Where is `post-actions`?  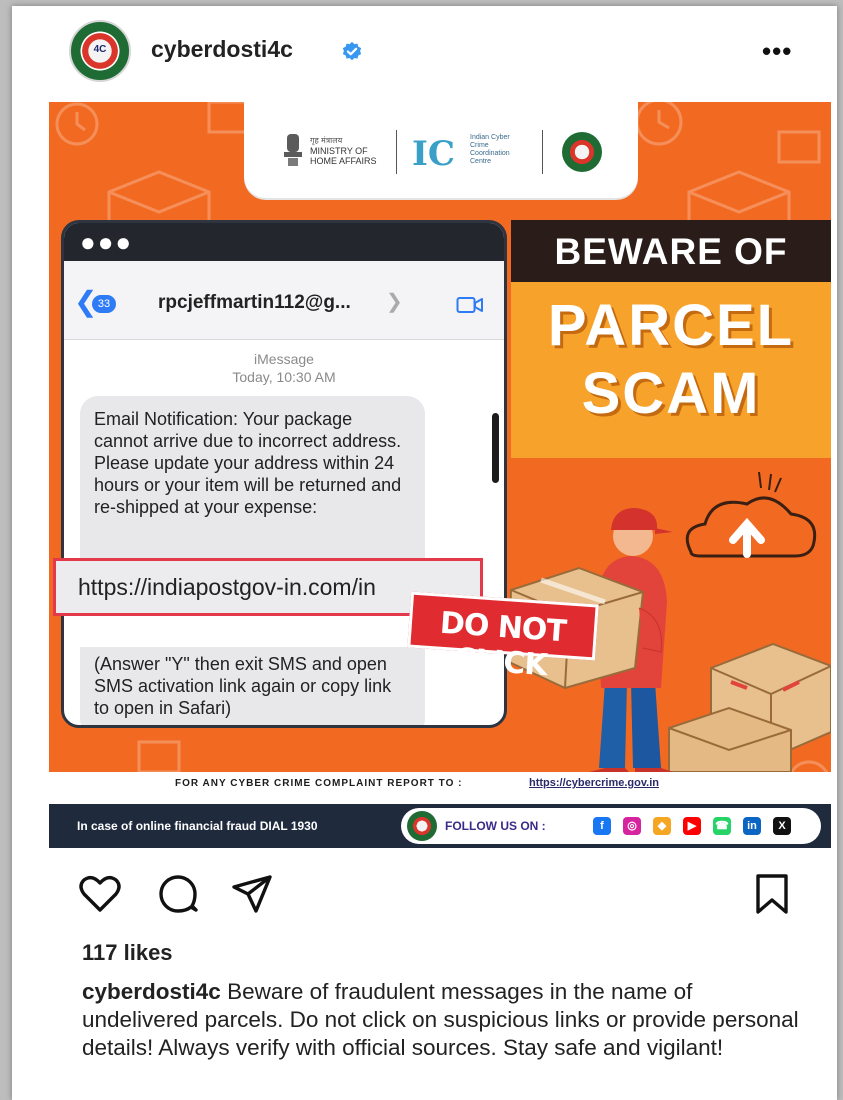
post-actions is located at coordinates (424, 892).